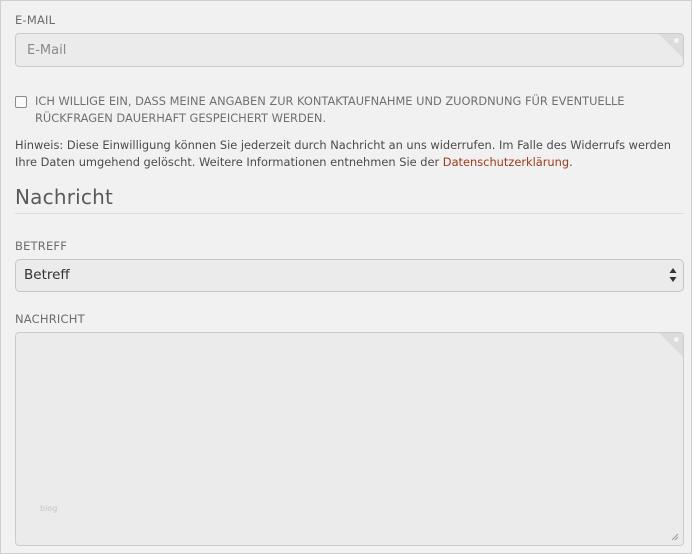 The height and width of the screenshot is (554, 692). Describe the element at coordinates (506, 162) in the screenshot. I see `privacy-policy-link: Datenschutzerklärung` at that location.